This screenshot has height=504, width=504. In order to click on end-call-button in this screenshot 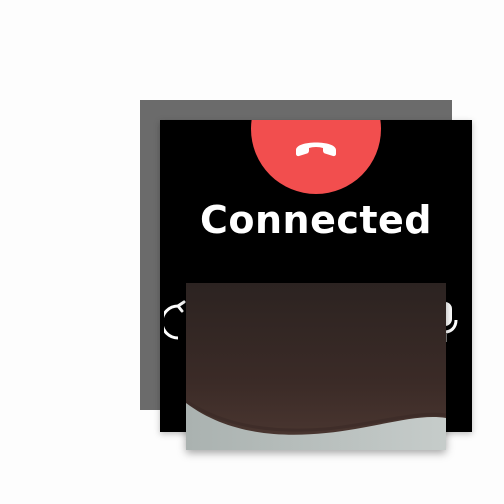, I will do `click(316, 157)`.